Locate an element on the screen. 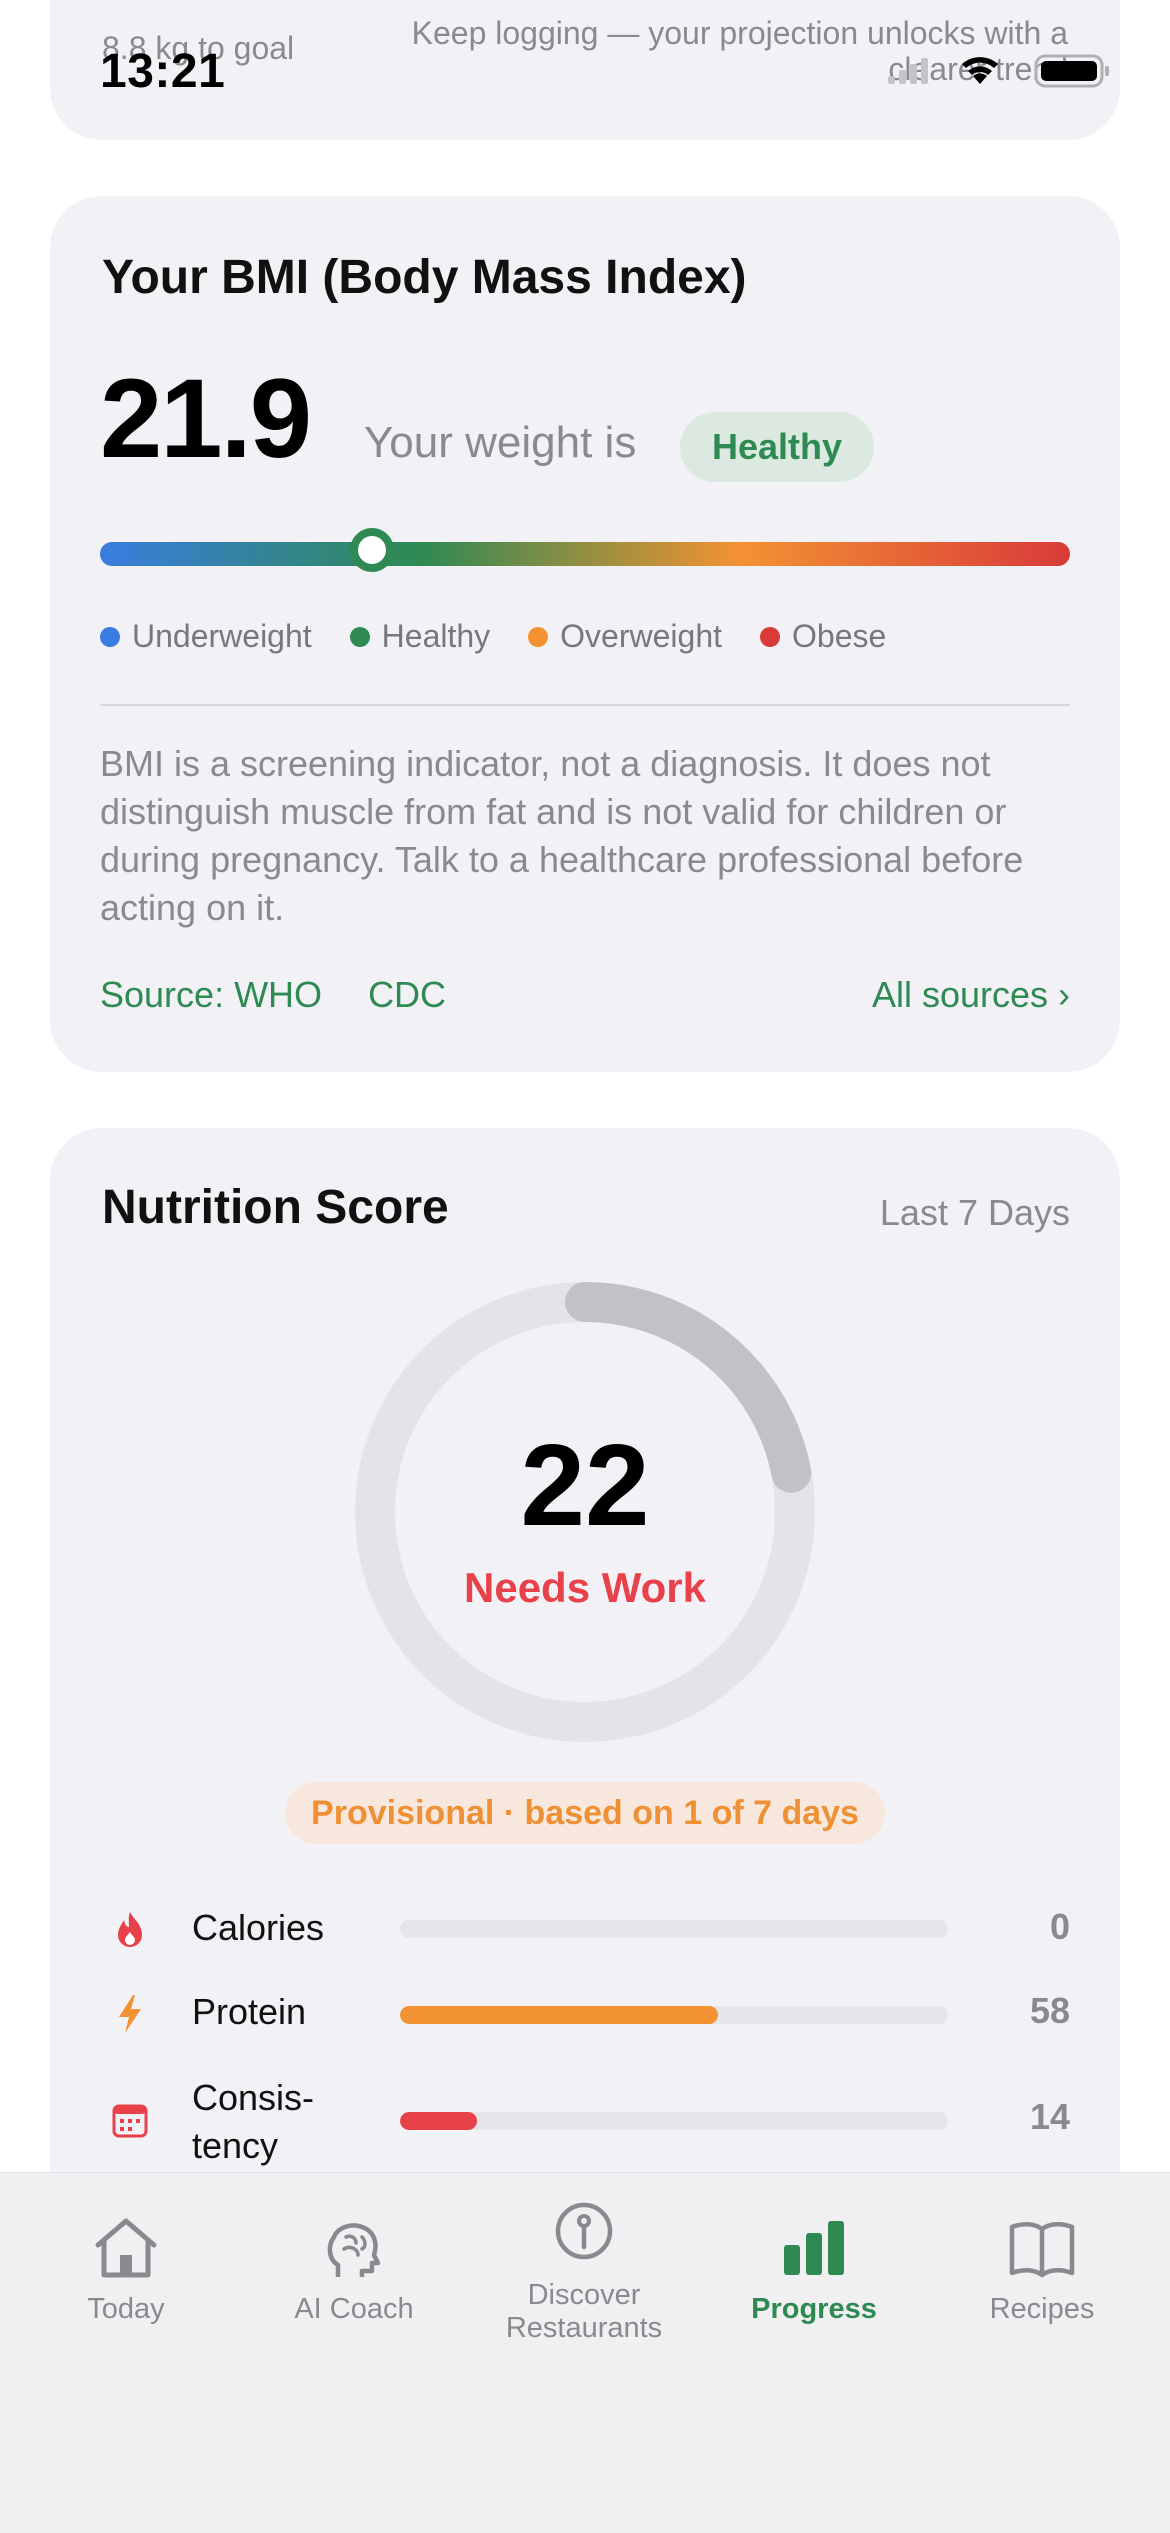  legend-item-underweight: Underweight is located at coordinates (206, 636).